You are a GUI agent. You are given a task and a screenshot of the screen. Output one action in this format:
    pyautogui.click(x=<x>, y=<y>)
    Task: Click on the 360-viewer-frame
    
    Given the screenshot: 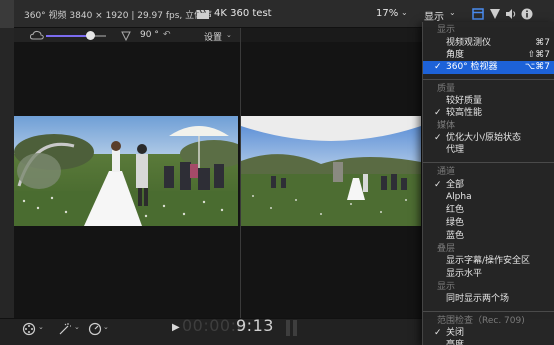 What is the action you would take?
    pyautogui.click(x=126, y=171)
    